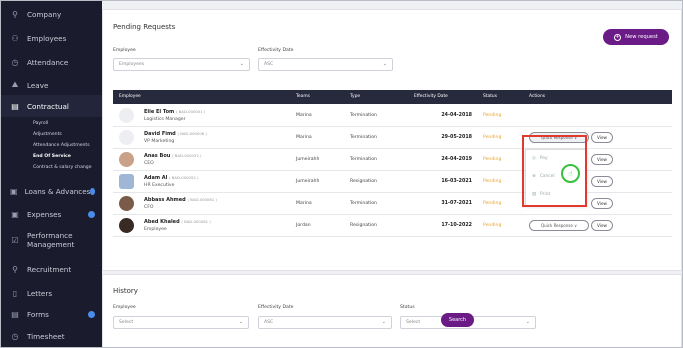 The height and width of the screenshot is (348, 683). Describe the element at coordinates (51, 134) in the screenshot. I see `sidebar-subitem-adjustments: Adjustments` at that location.